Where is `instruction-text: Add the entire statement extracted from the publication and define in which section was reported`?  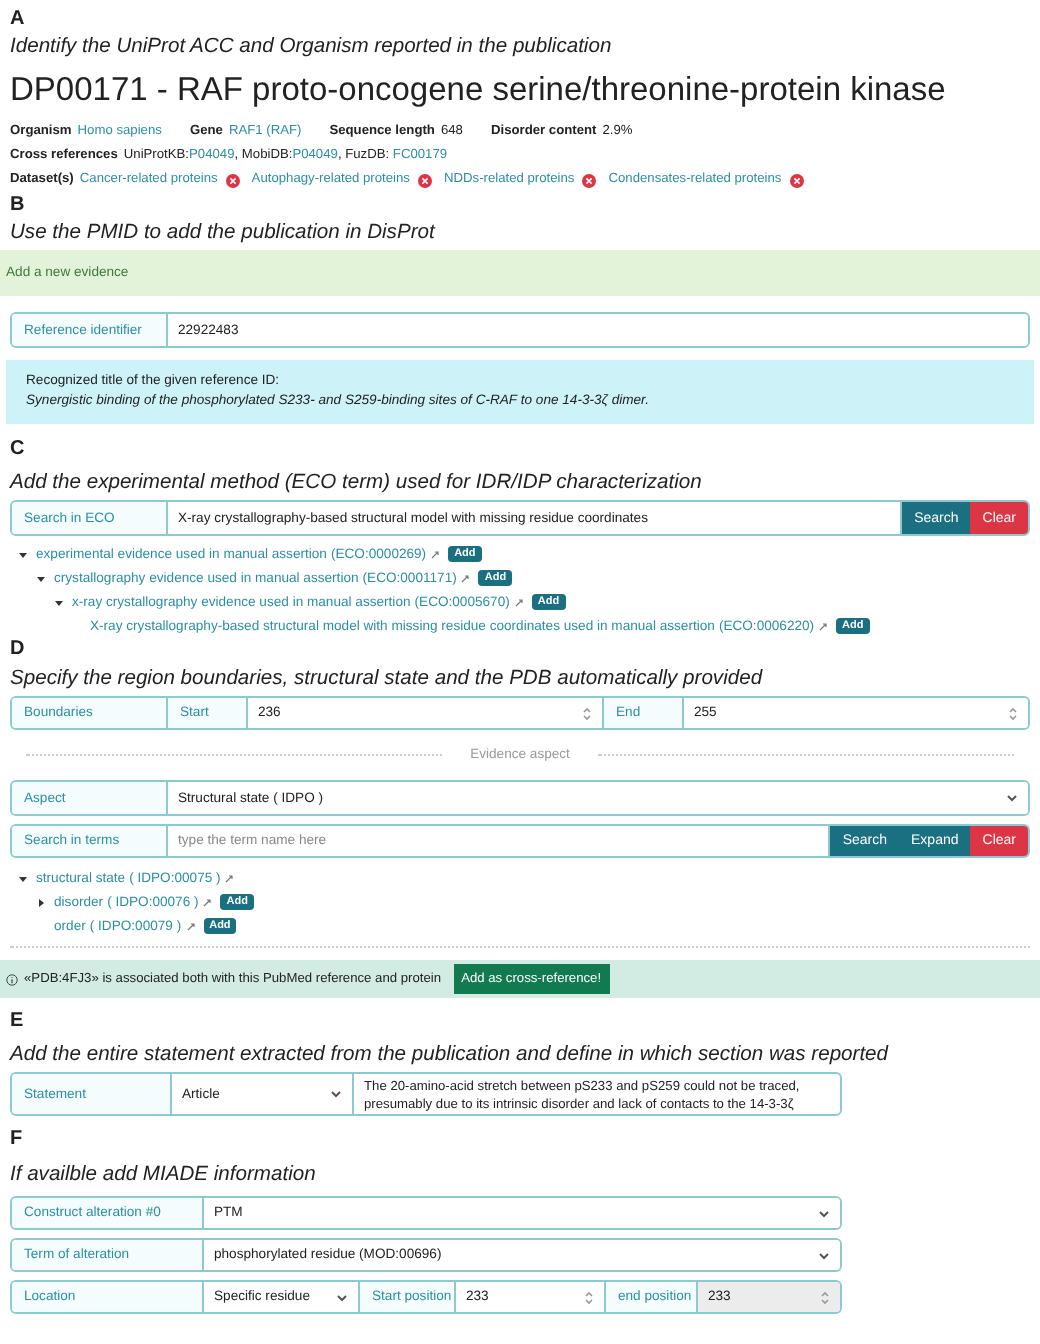
instruction-text: Add the entire statement extracted from the publication and define in which section was reported is located at coordinates (450, 1056).